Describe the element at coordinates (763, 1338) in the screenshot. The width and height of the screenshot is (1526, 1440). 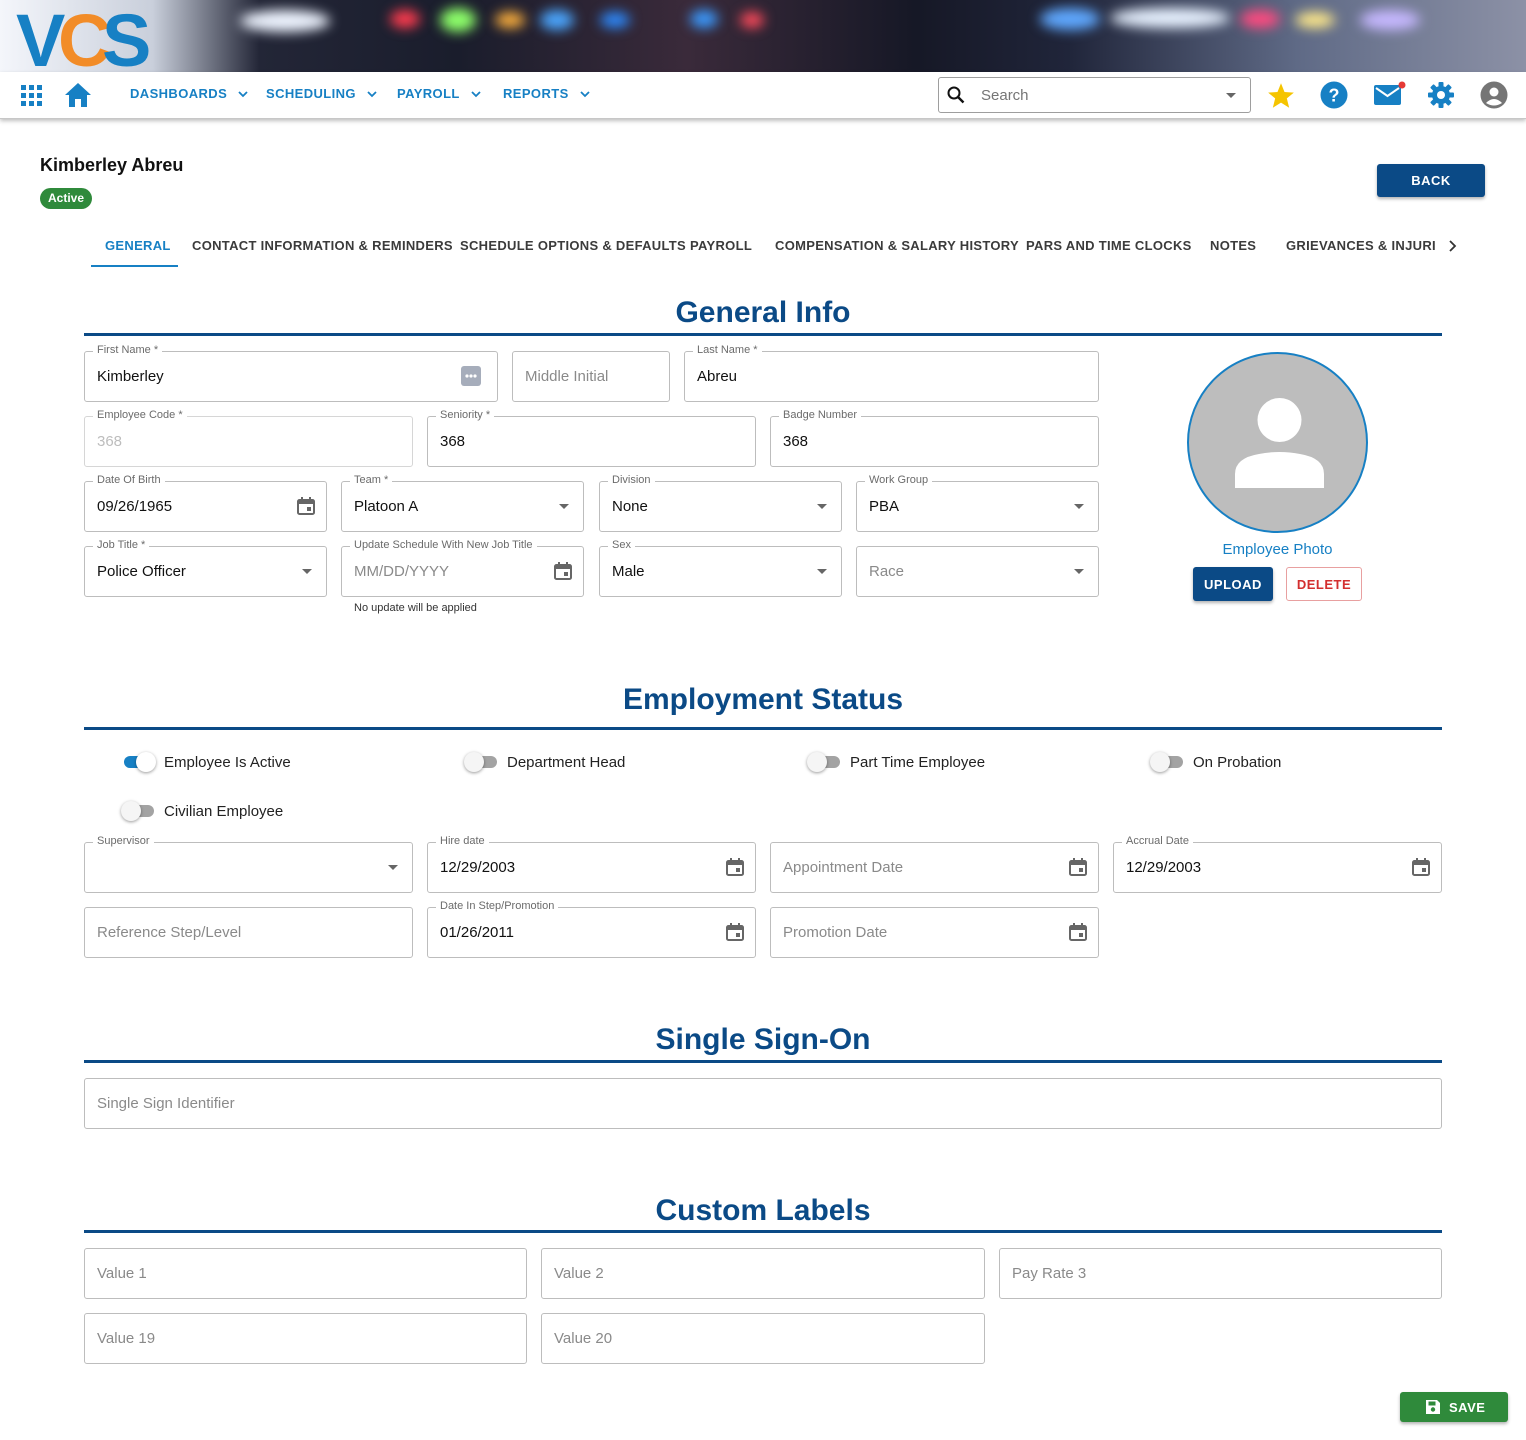
I see `custom-value-20-field: Value 20` at that location.